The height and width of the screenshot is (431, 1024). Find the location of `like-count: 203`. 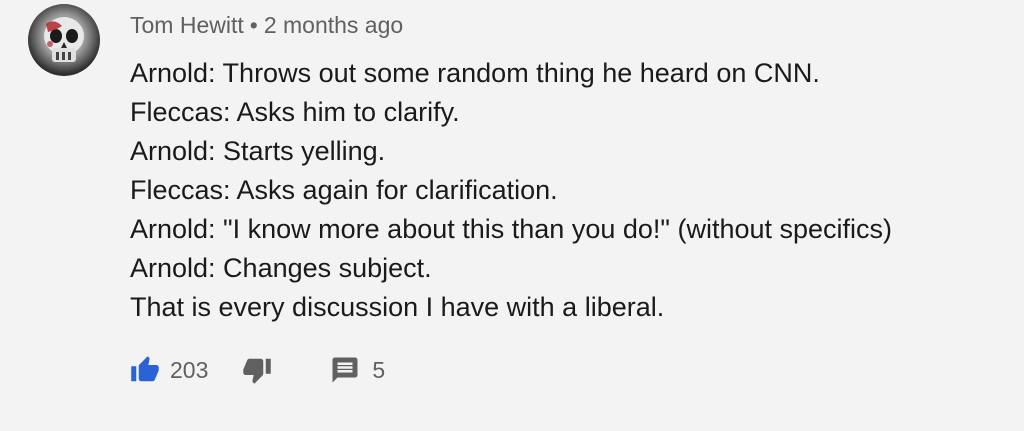

like-count: 203 is located at coordinates (189, 369).